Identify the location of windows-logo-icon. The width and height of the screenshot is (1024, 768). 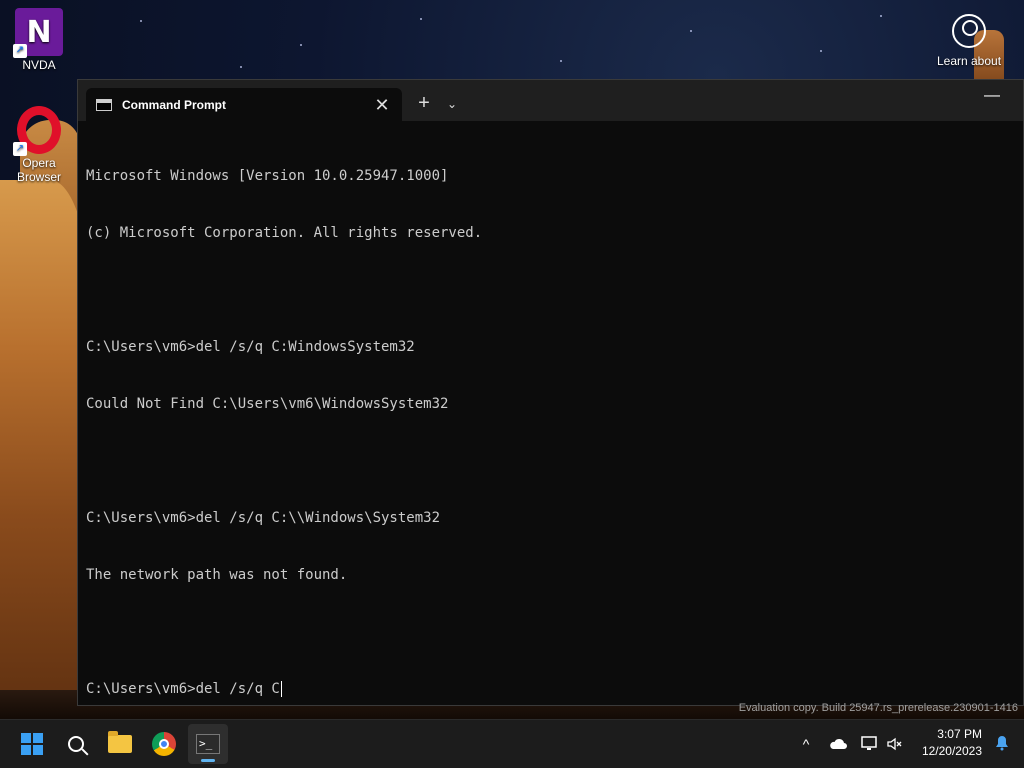
(32, 744).